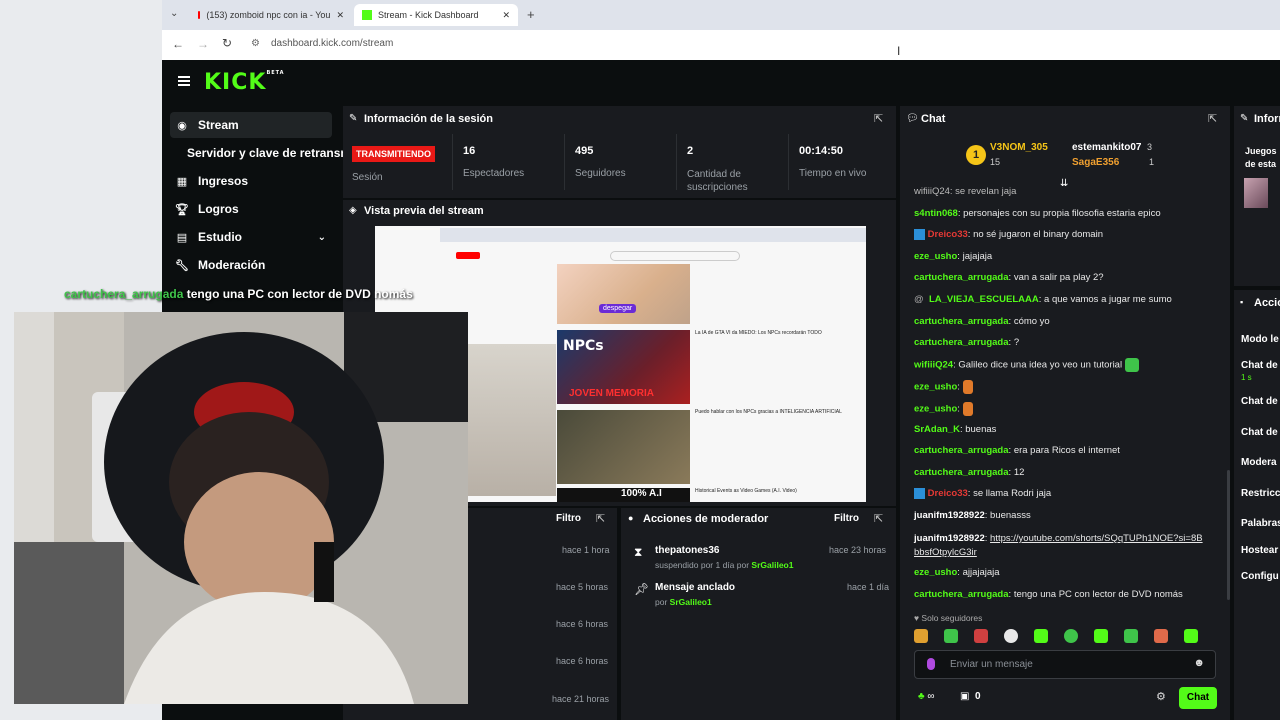  Describe the element at coordinates (919, 234) in the screenshot. I see `subscriber-badge-icon` at that location.